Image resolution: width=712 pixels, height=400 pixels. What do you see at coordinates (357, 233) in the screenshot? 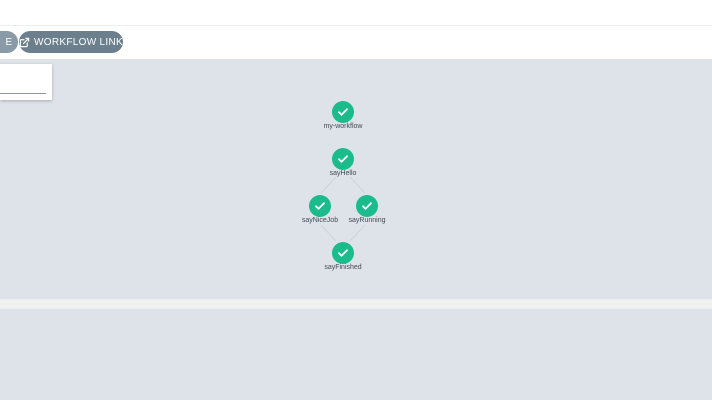
I see `edge-sayrunning-sayfinished` at bounding box center [357, 233].